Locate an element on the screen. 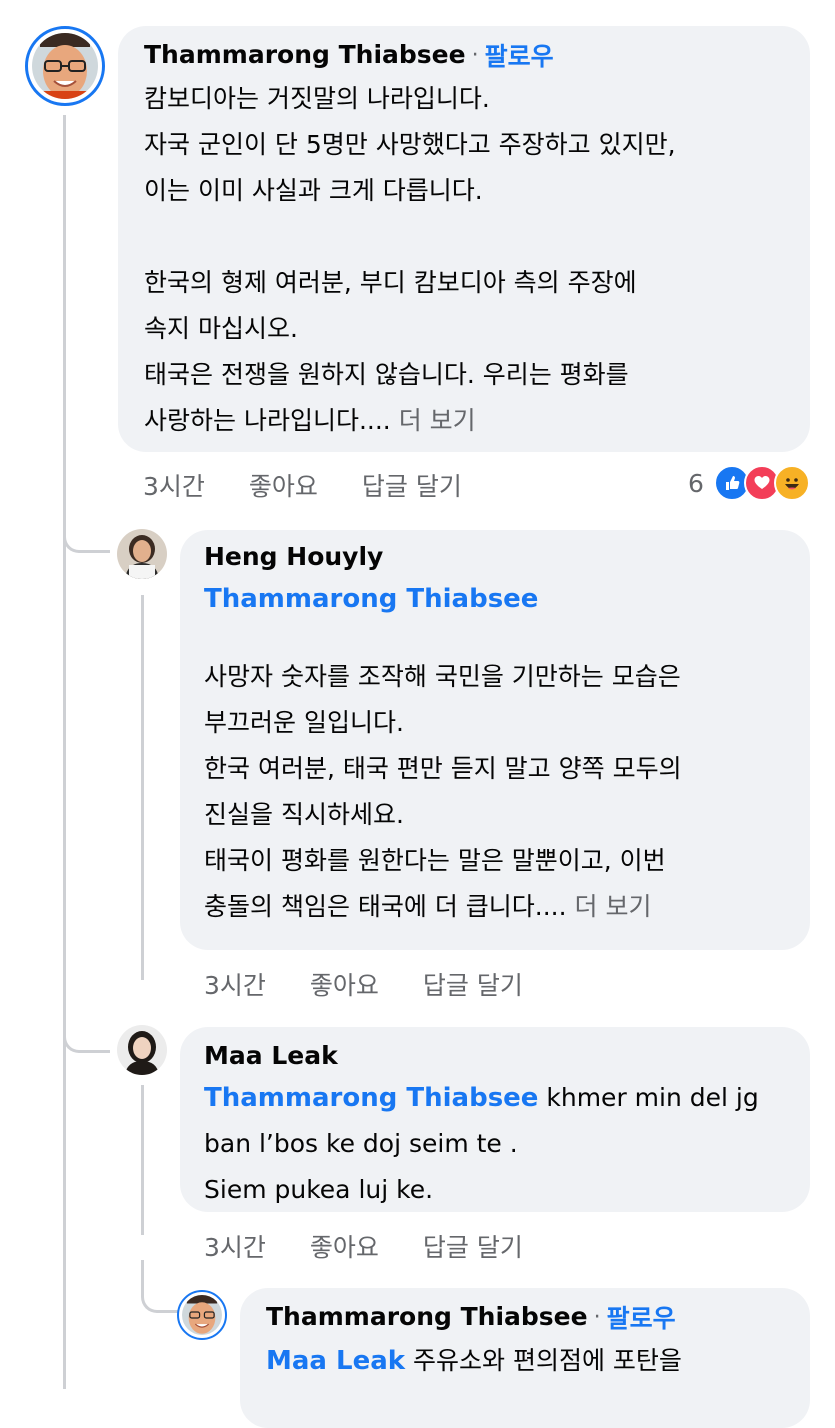  comment-header-4: Thammarong Thiabsee · 팔로우 is located at coordinates (526, 1317).